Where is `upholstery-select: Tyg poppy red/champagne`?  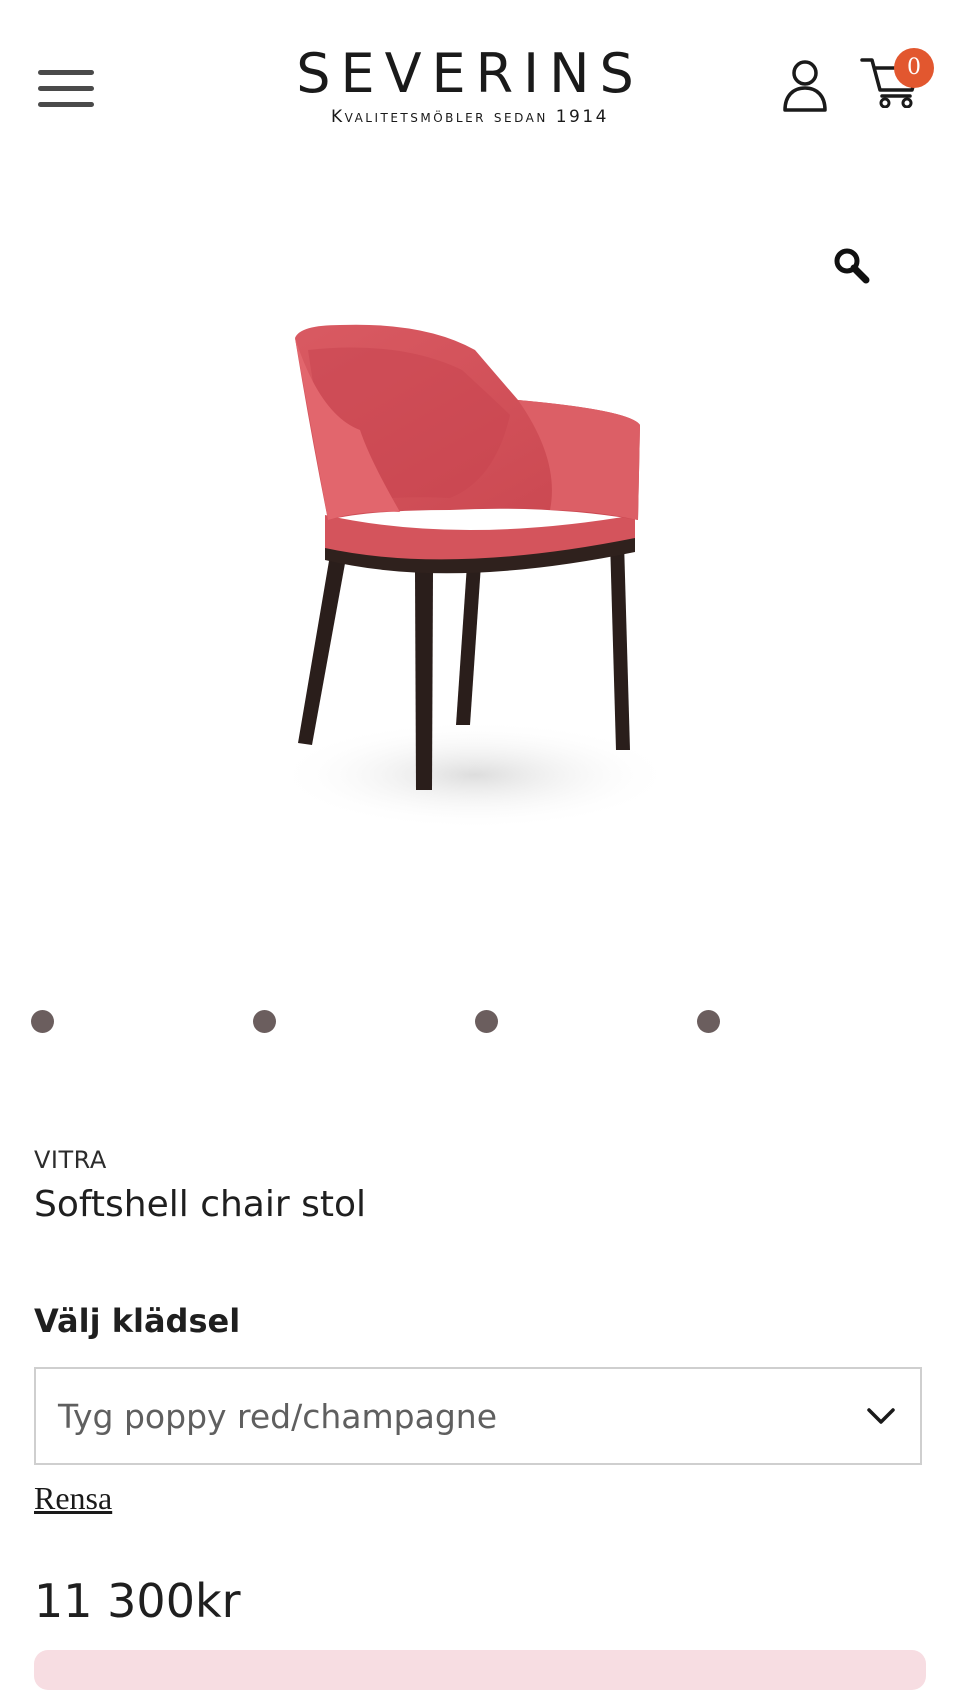
upholstery-select: Tyg poppy red/champagne is located at coordinates (478, 1416).